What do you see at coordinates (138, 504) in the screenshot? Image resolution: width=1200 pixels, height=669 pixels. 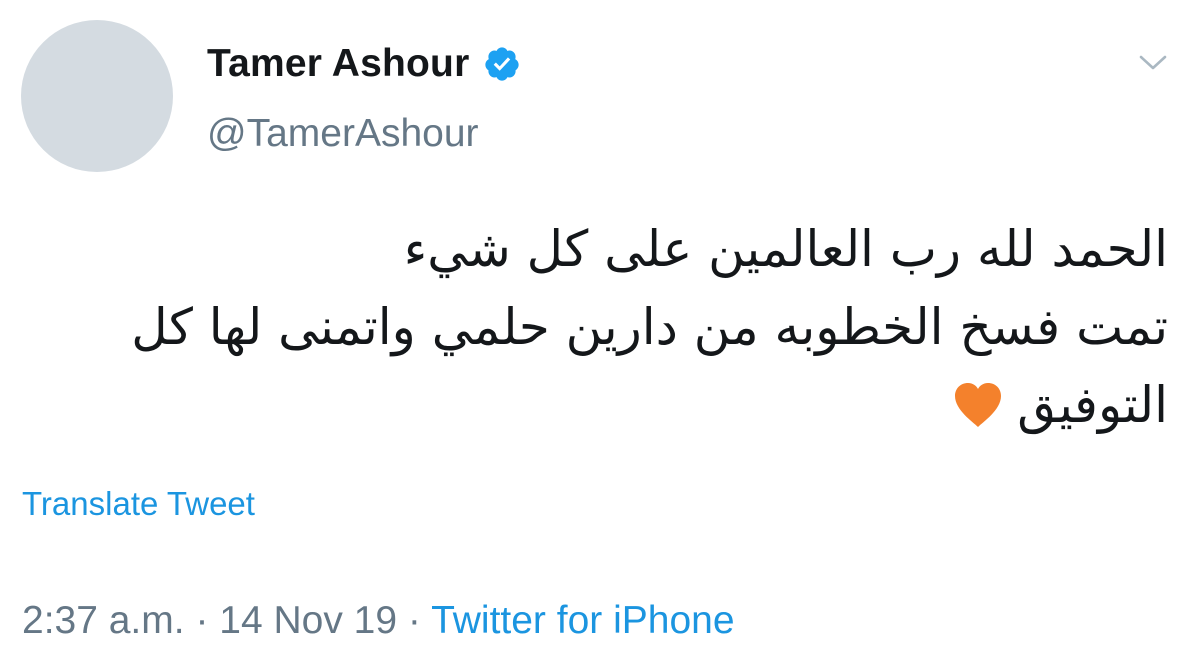 I see `translate-tweet-link: Translate Tweet` at bounding box center [138, 504].